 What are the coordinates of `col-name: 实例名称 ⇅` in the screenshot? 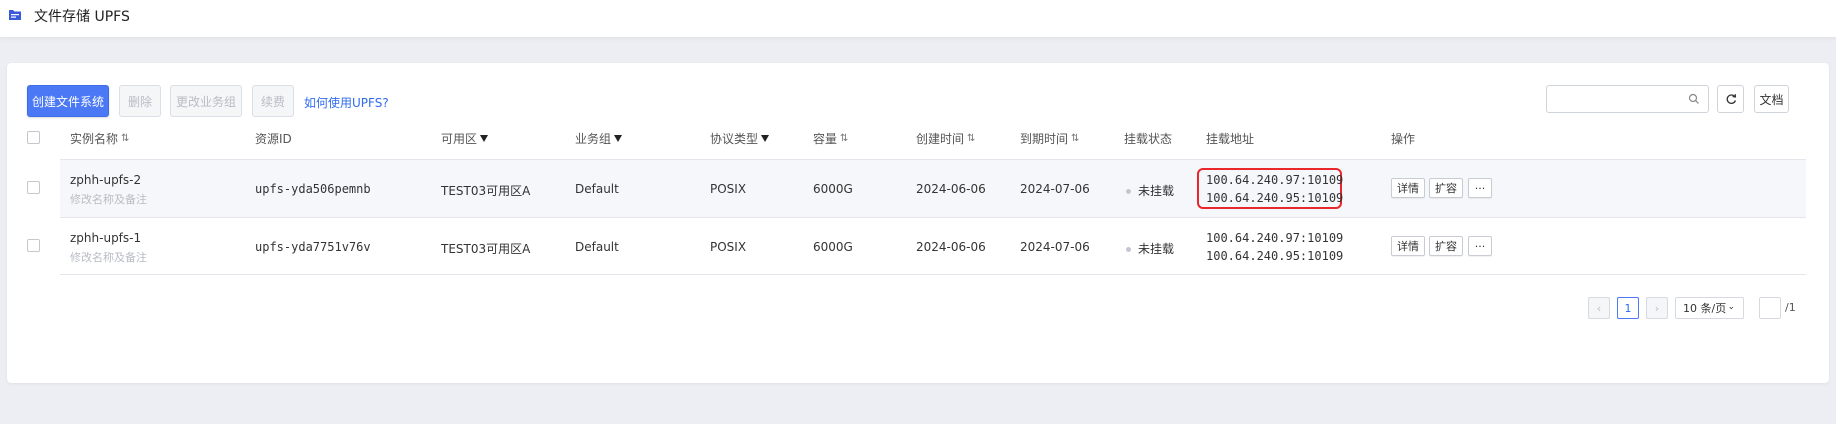 It's located at (99, 138).